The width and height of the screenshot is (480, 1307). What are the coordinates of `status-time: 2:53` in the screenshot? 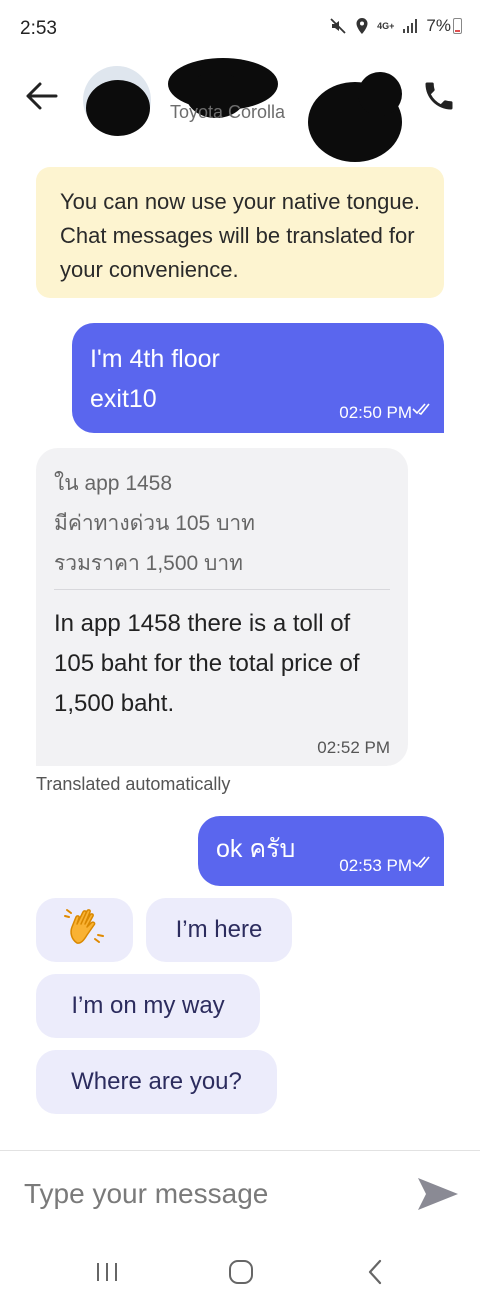 It's located at (38, 28).